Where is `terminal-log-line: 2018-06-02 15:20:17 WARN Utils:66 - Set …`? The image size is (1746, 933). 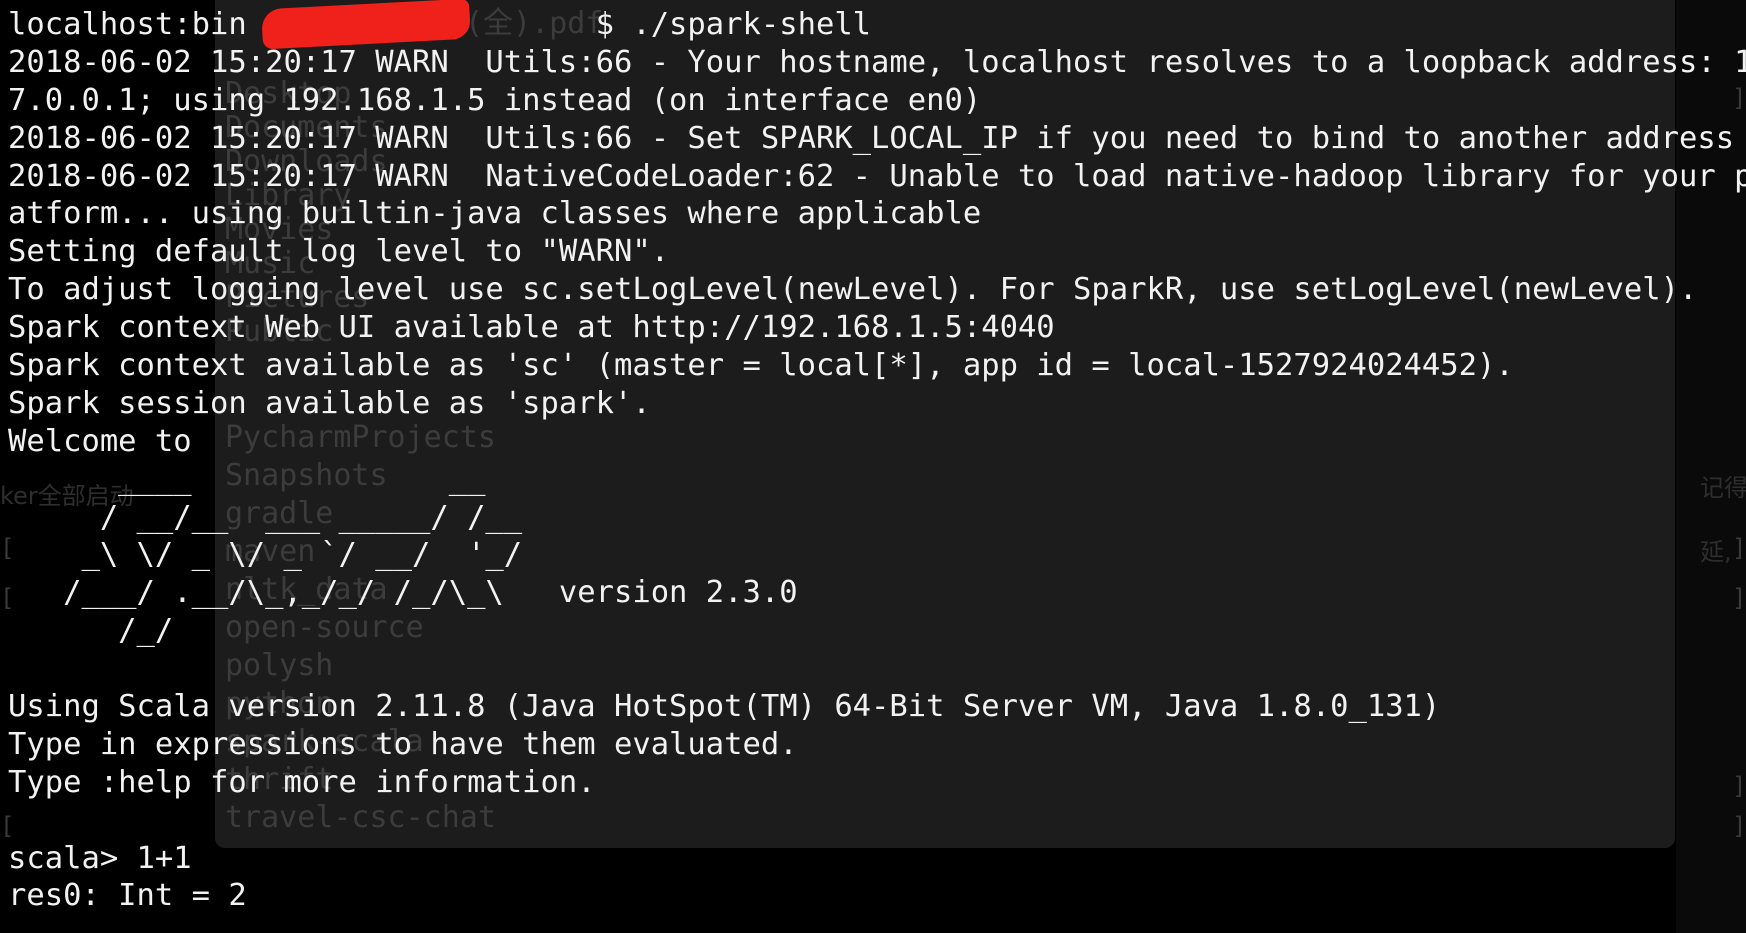
terminal-log-line: 2018-06-02 15:20:17 WARN Utils:66 - Set … is located at coordinates (871, 138).